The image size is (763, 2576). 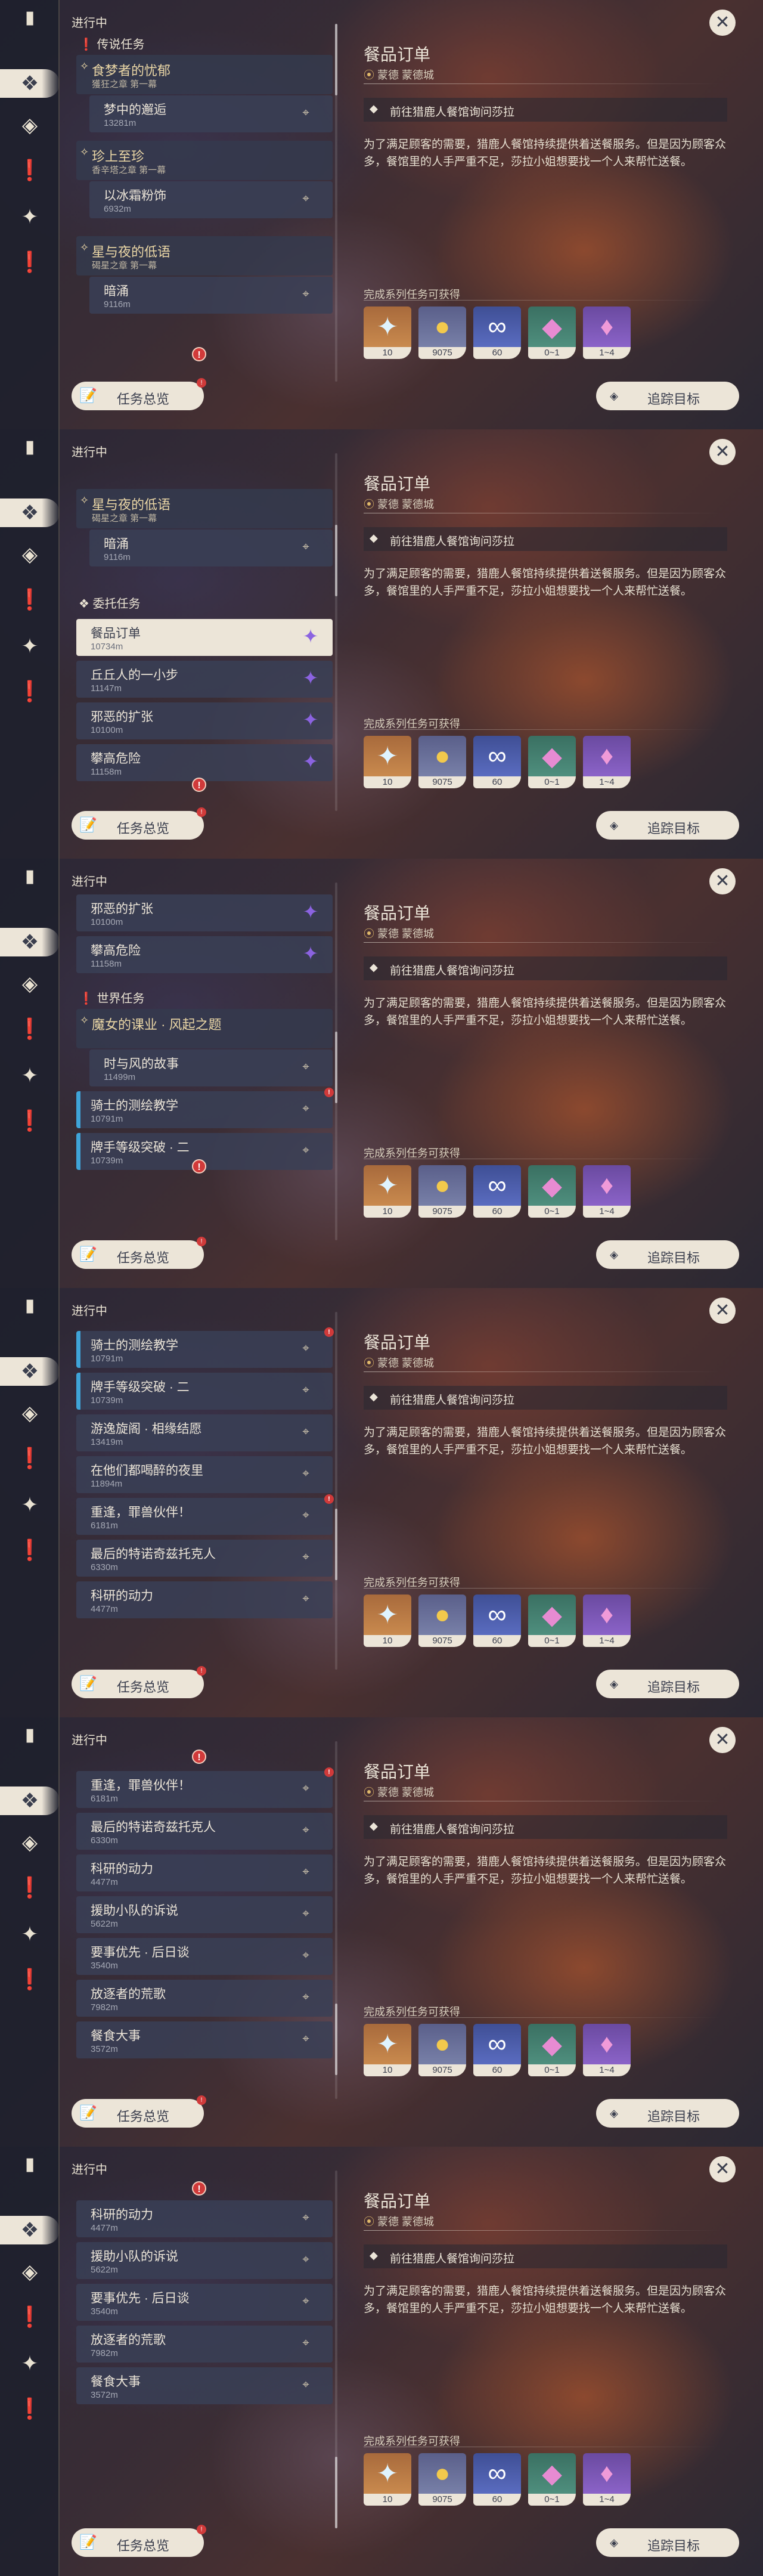 What do you see at coordinates (204, 637) in the screenshot?
I see `quest-row-selected: 餐品订单 10734m ✦` at bounding box center [204, 637].